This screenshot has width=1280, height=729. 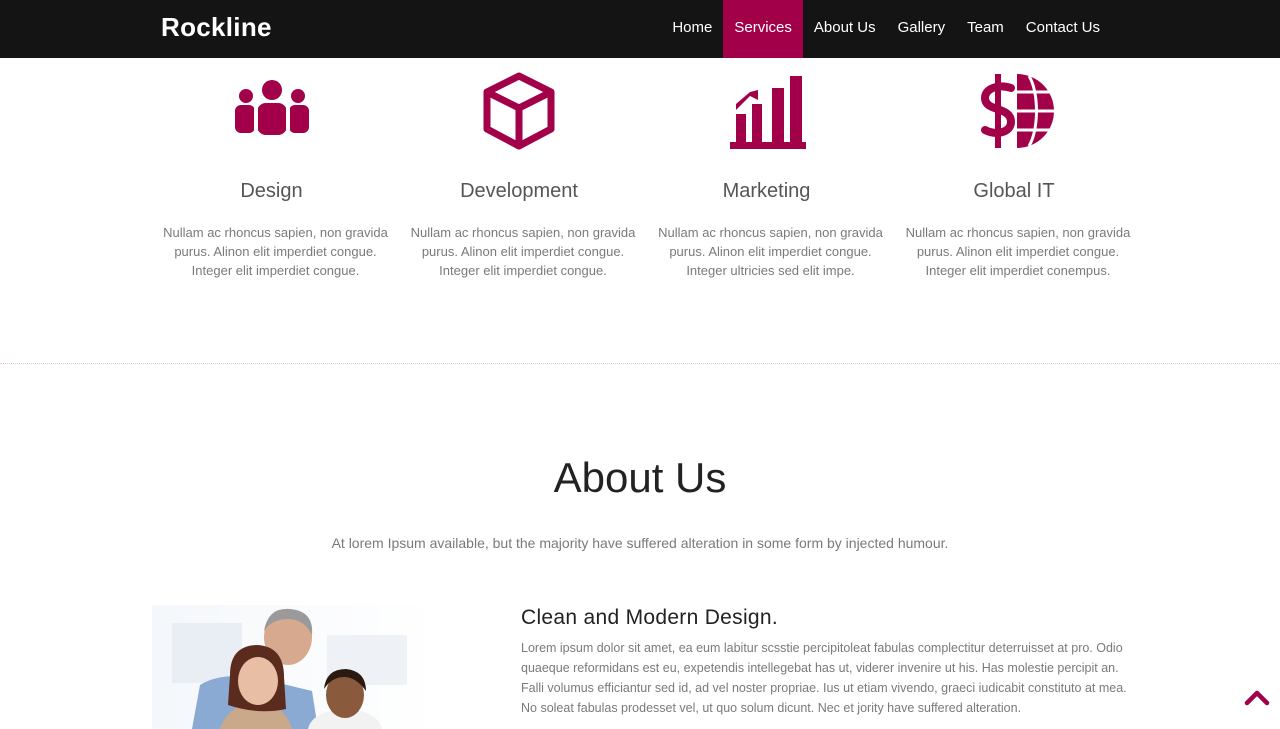 I want to click on nav-home: Home, so click(x=692, y=29).